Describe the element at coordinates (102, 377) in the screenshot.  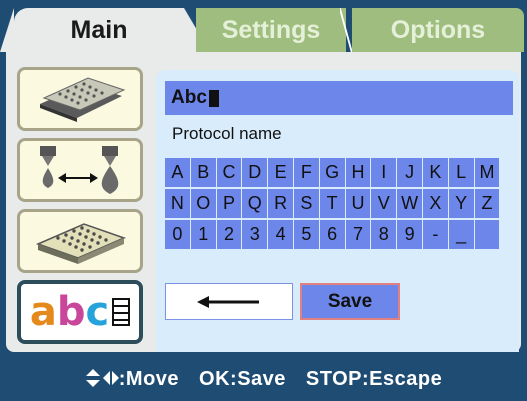
I see `directional-arrows-icon` at that location.